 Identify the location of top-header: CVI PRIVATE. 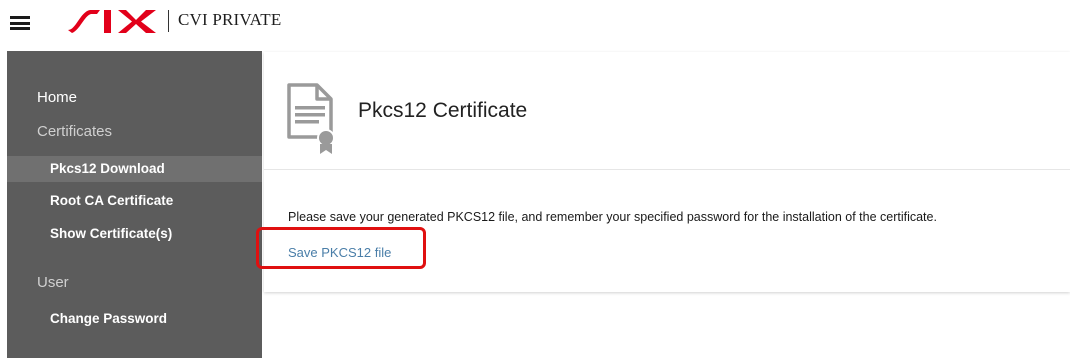
(535, 25).